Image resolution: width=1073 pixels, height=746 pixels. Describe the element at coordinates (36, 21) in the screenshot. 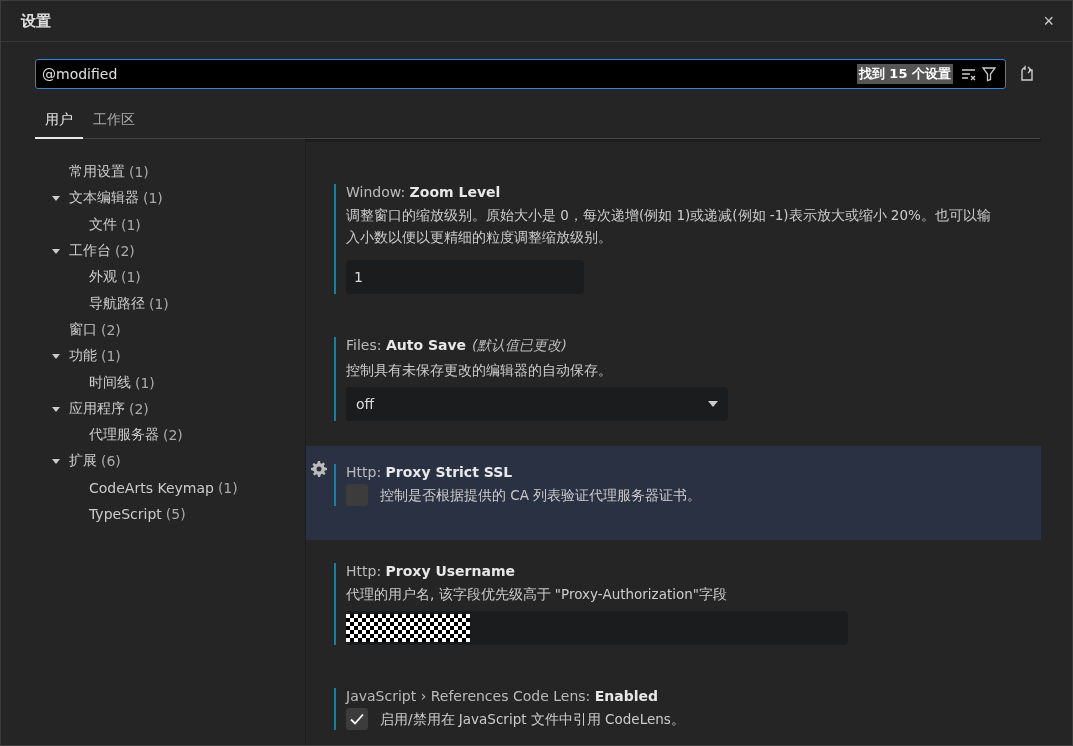

I see `window-title: 设置` at that location.